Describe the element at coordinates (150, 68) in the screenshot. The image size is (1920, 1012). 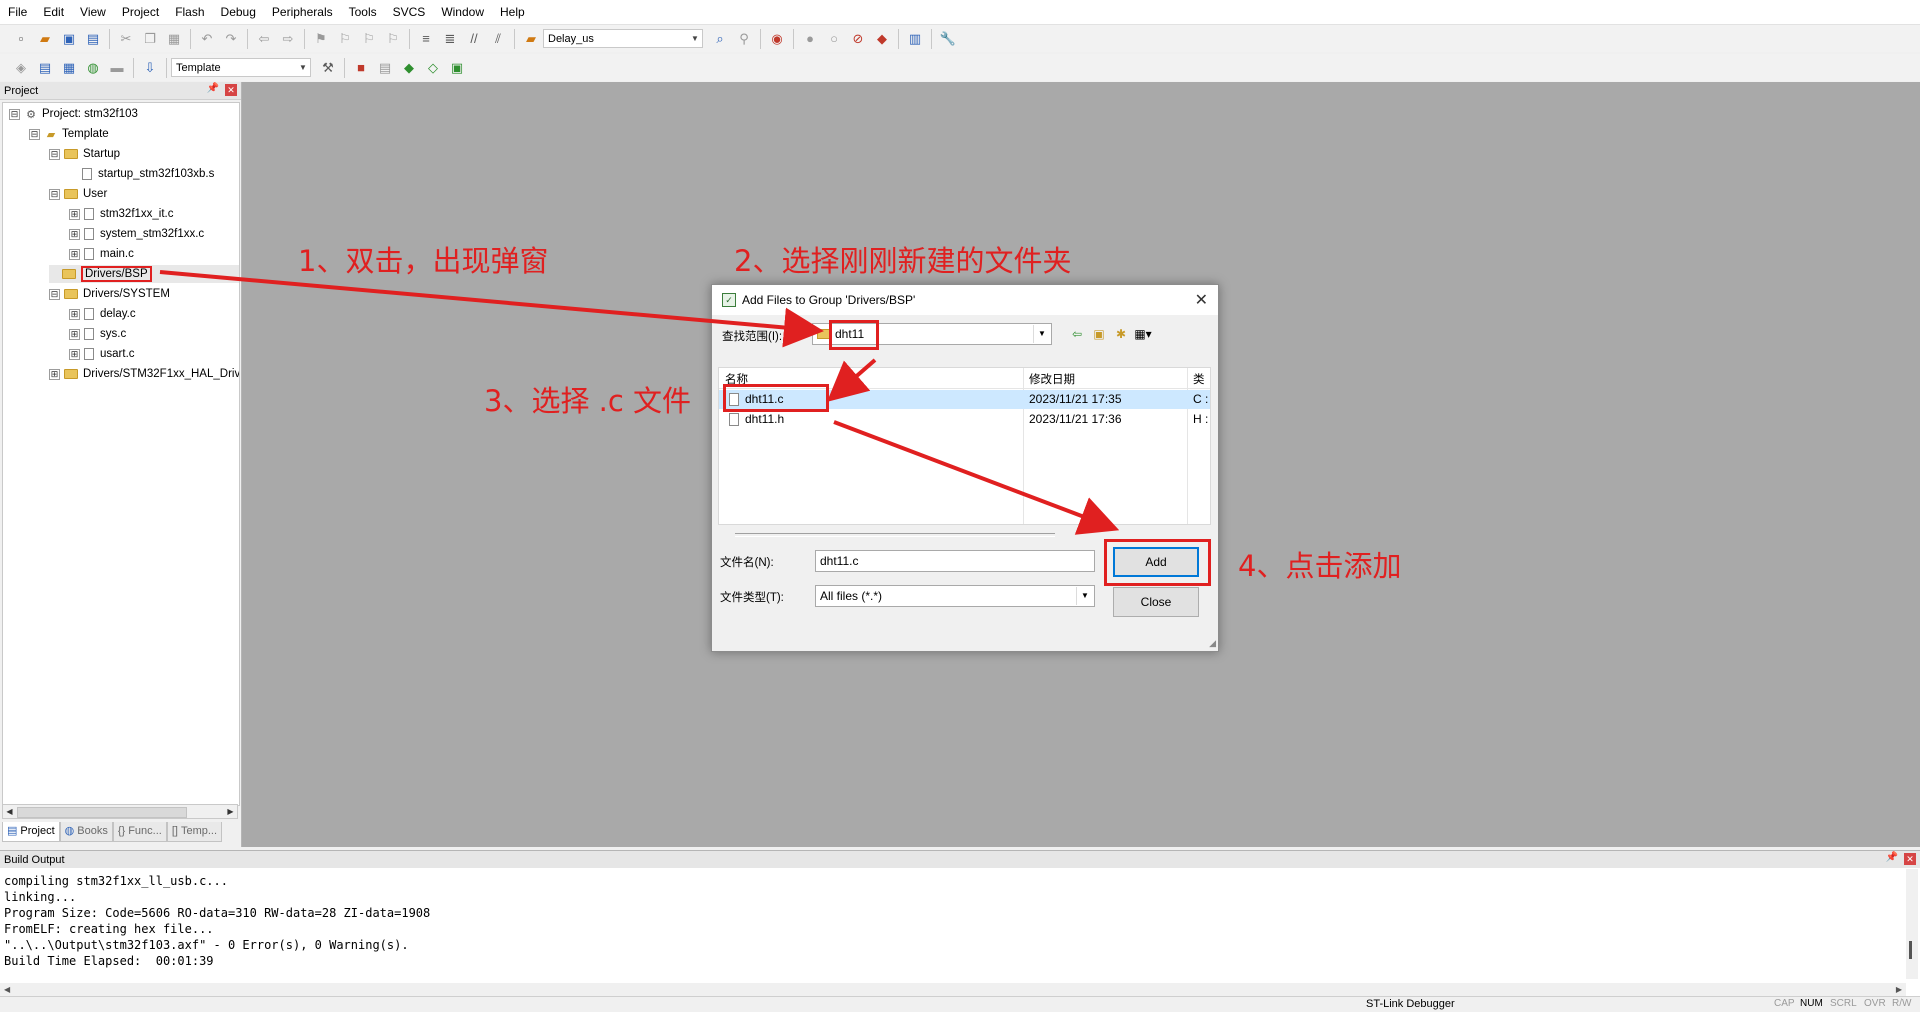
I see `download-icon: ⇩` at that location.